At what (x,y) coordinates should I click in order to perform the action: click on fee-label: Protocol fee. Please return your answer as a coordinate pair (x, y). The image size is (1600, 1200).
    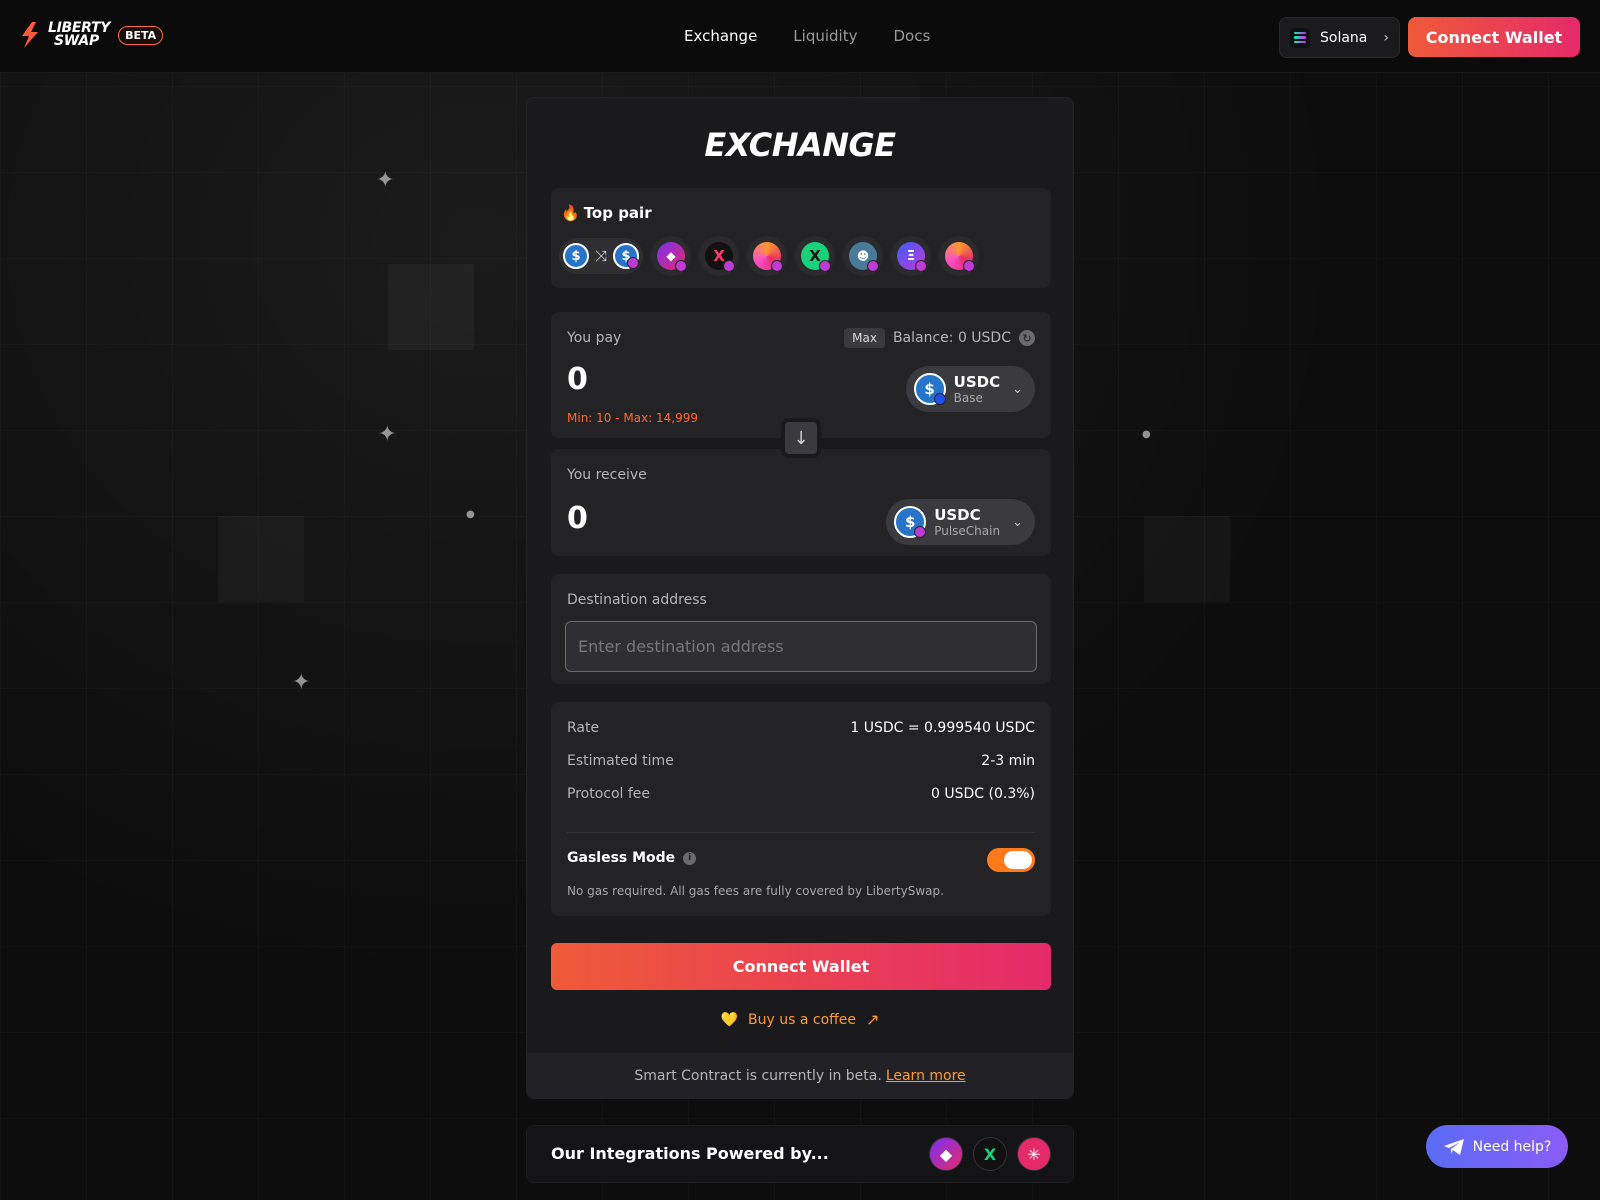
    Looking at the image, I should click on (609, 794).